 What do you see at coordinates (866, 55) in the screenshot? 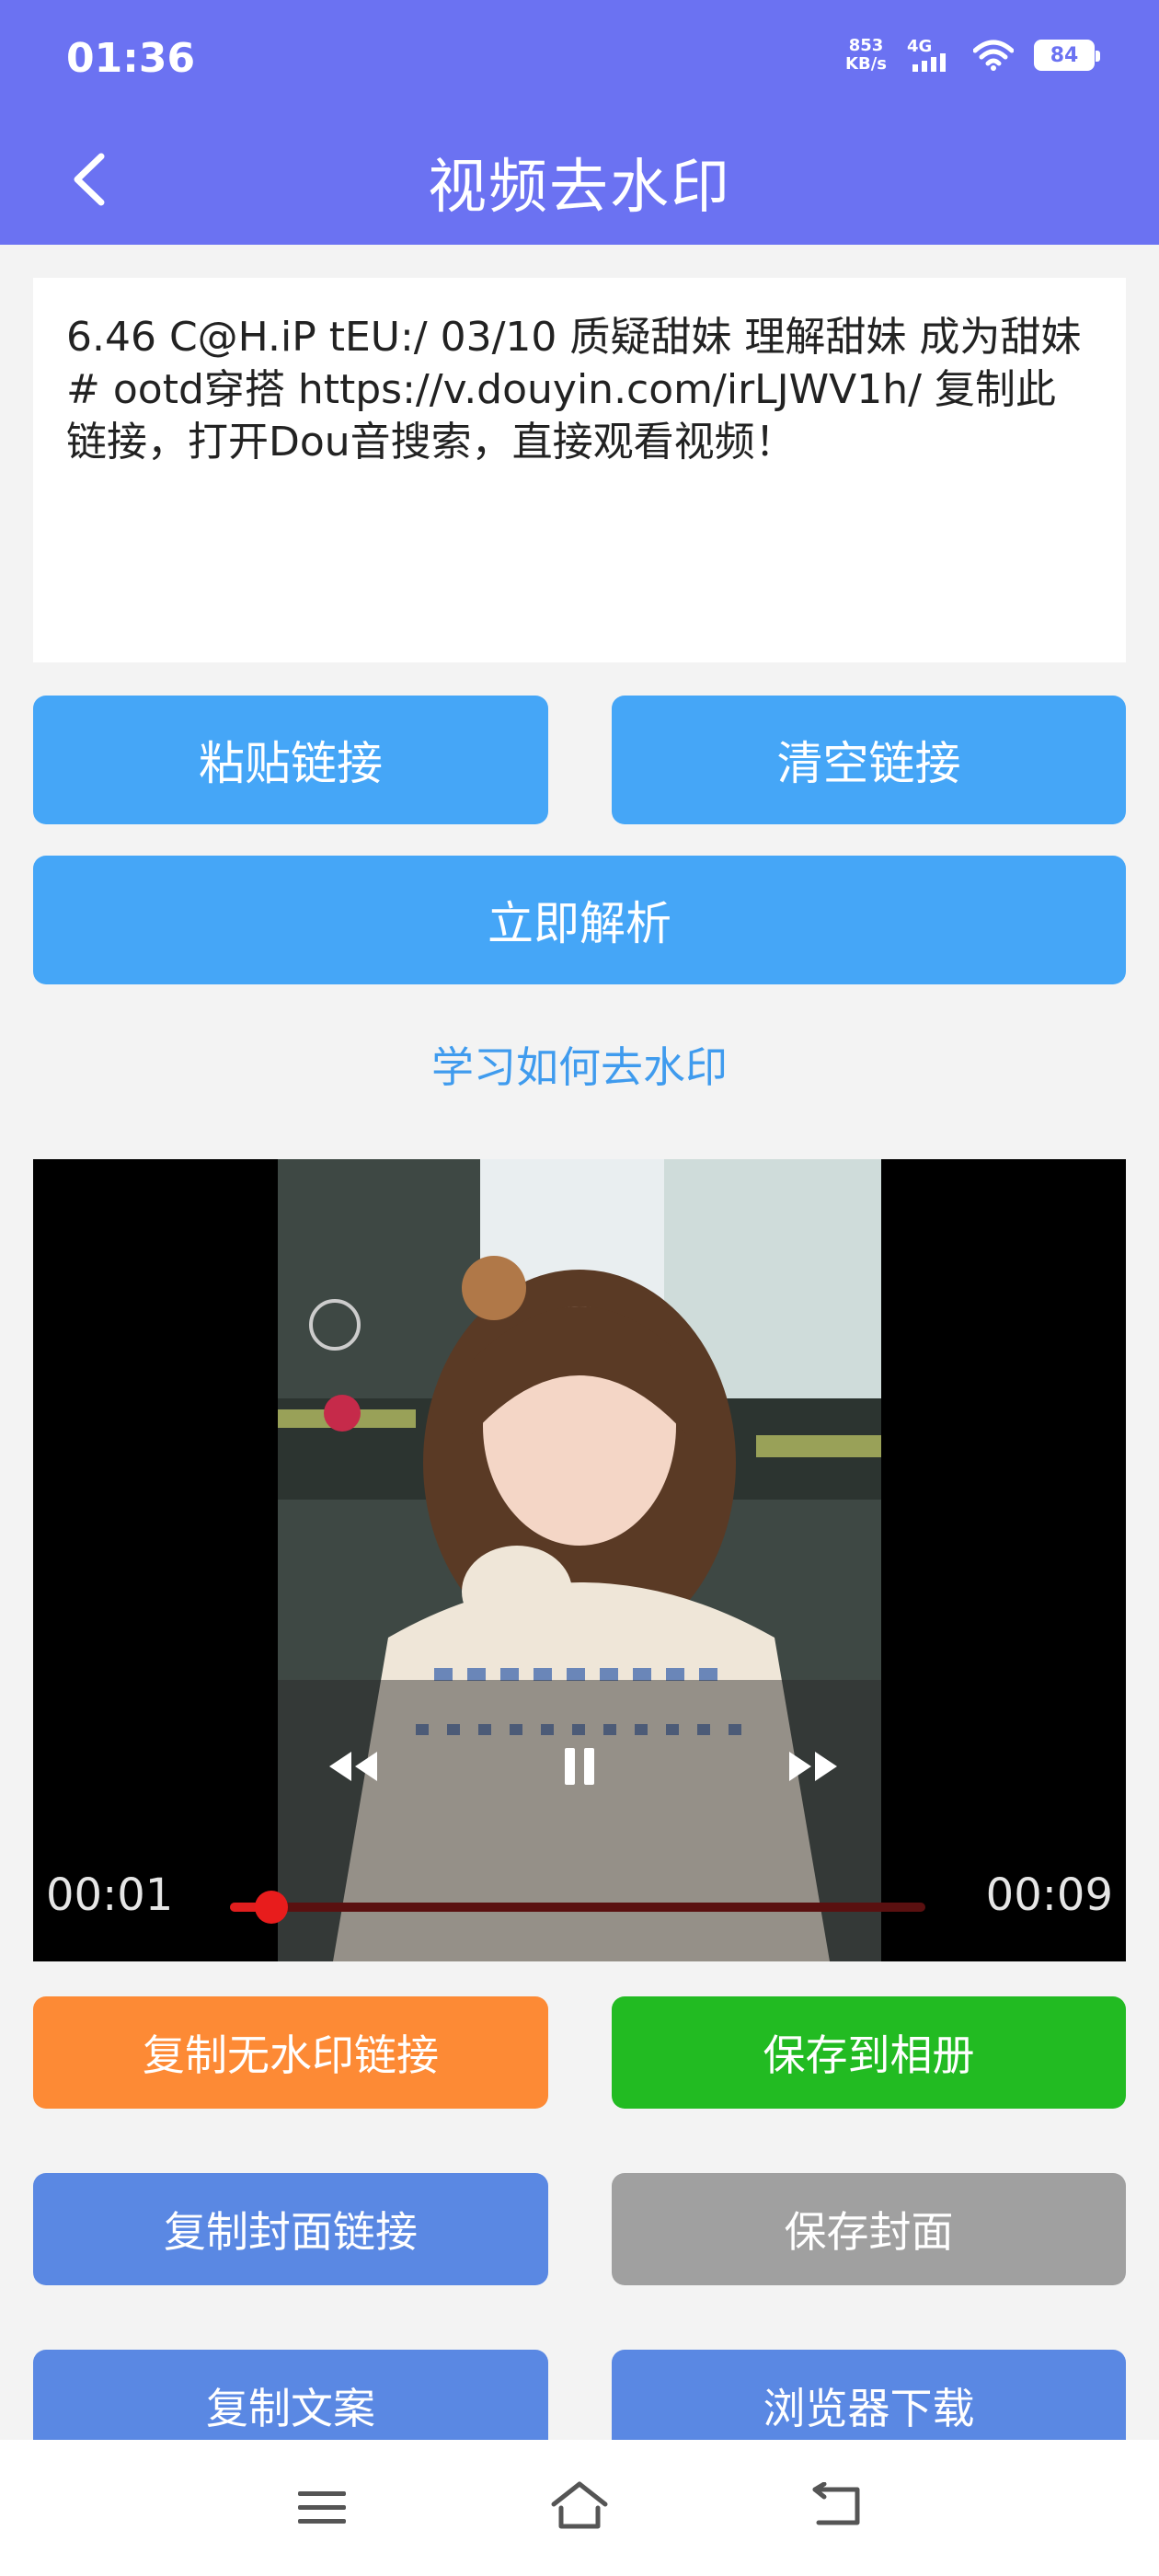
I see `net-speed: 853 KB/s` at bounding box center [866, 55].